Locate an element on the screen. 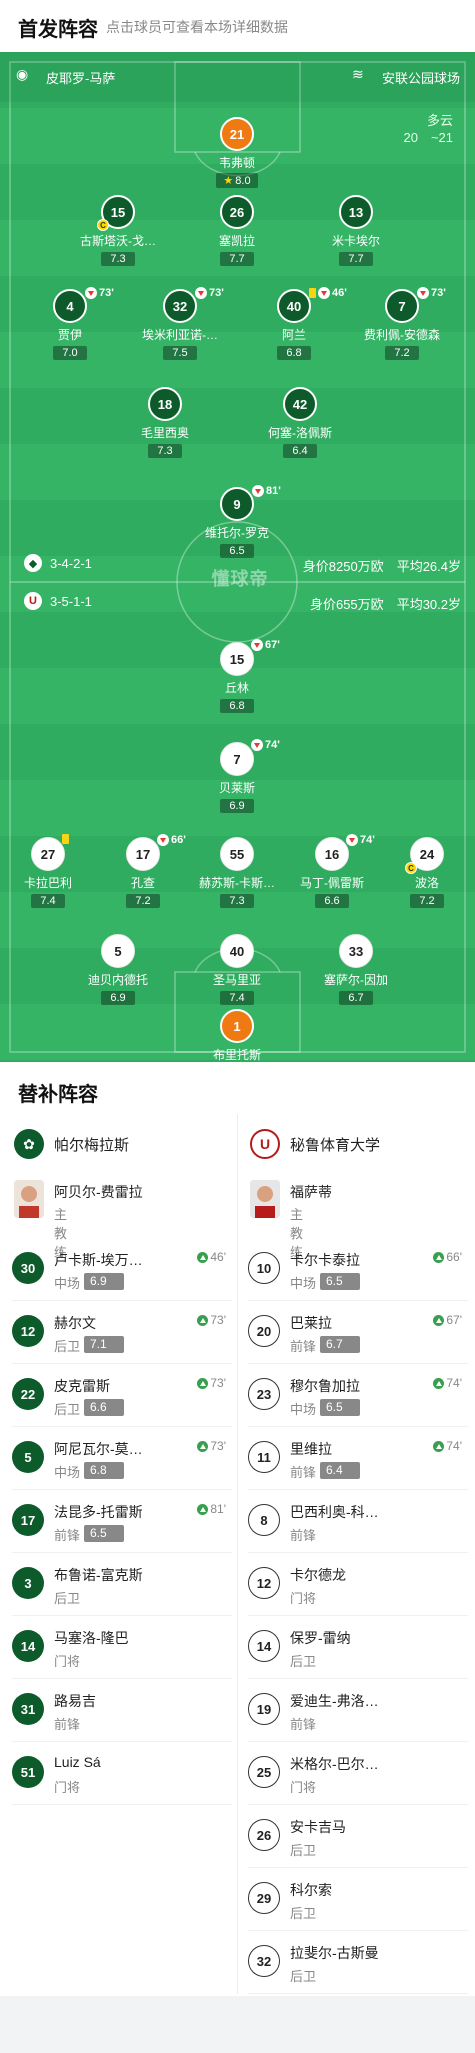 The height and width of the screenshot is (2053, 475). home-player: 26 塞凯拉 7.7 is located at coordinates (237, 231).